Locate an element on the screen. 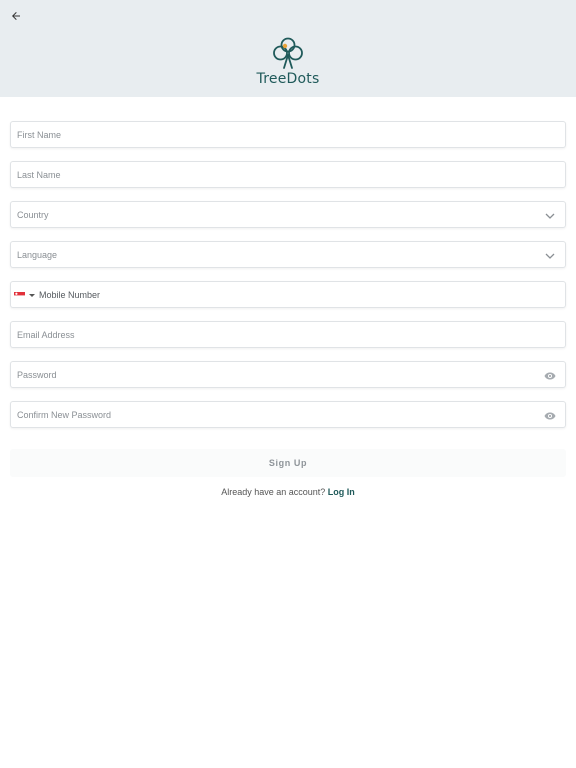 The height and width of the screenshot is (768, 576). last-name-input is located at coordinates (288, 174).